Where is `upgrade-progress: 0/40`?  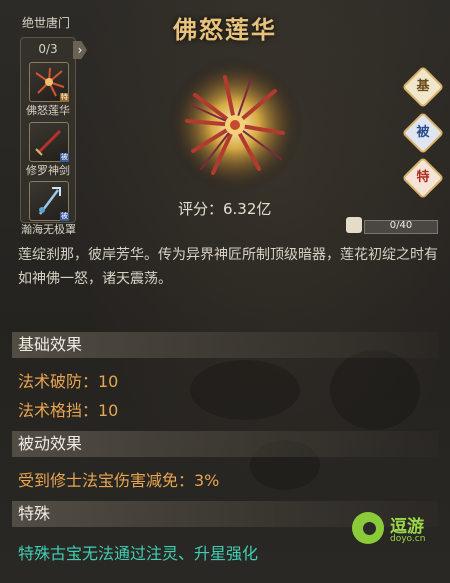
upgrade-progress: 0/40 is located at coordinates (392, 226).